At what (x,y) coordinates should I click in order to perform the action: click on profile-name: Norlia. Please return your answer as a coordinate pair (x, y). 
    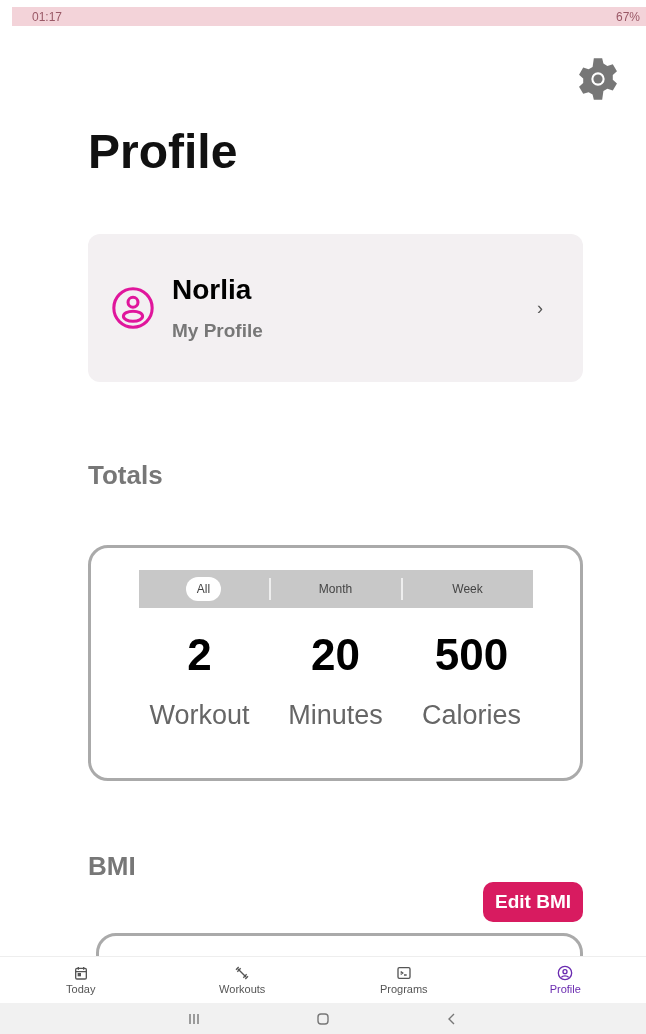
    Looking at the image, I should click on (212, 290).